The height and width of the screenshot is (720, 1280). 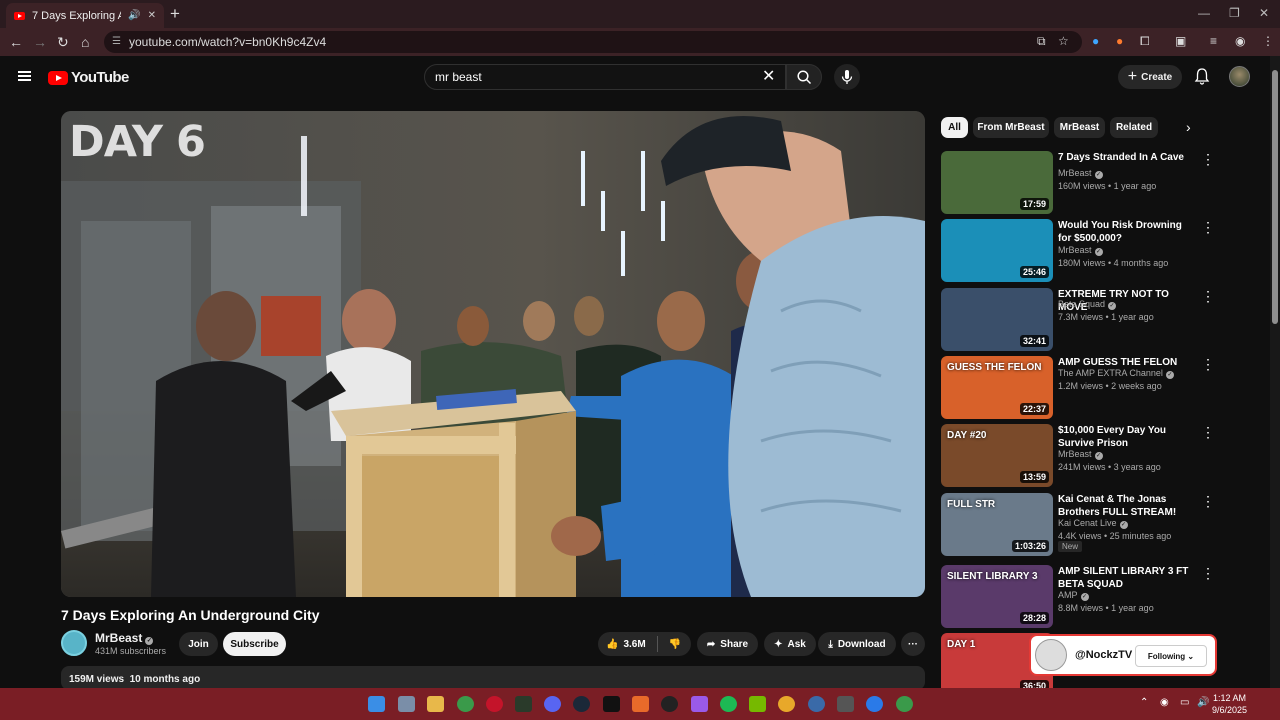 What do you see at coordinates (790, 644) in the screenshot?
I see `ask-button: ✦ Ask` at bounding box center [790, 644].